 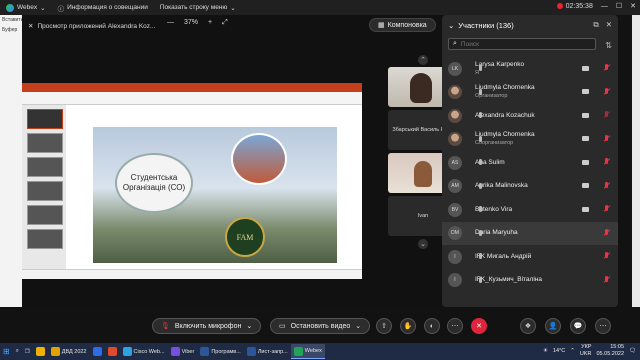 What do you see at coordinates (479, 326) in the screenshot?
I see `leave-meeting-button: ✕` at bounding box center [479, 326].